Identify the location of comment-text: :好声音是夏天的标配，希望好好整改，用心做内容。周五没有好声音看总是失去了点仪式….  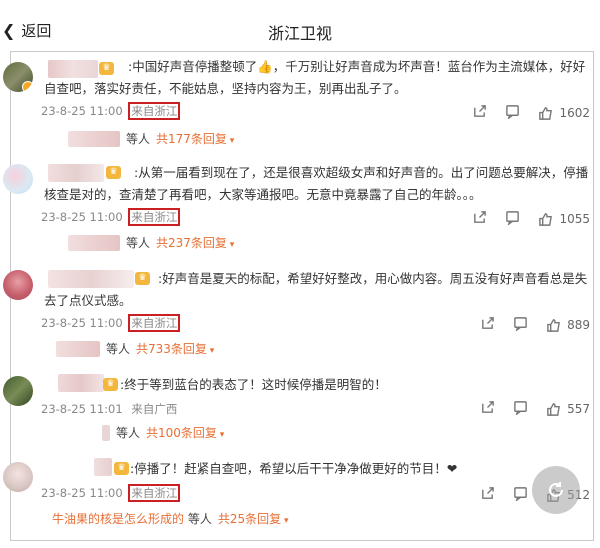
(316, 289).